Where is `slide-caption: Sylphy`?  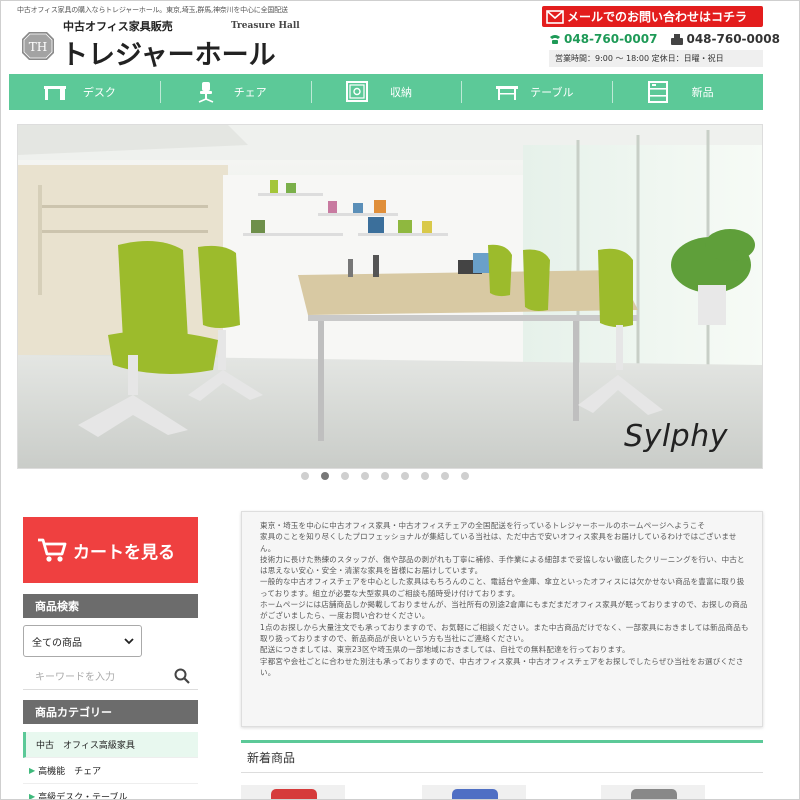
slide-caption: Sylphy is located at coordinates (676, 436).